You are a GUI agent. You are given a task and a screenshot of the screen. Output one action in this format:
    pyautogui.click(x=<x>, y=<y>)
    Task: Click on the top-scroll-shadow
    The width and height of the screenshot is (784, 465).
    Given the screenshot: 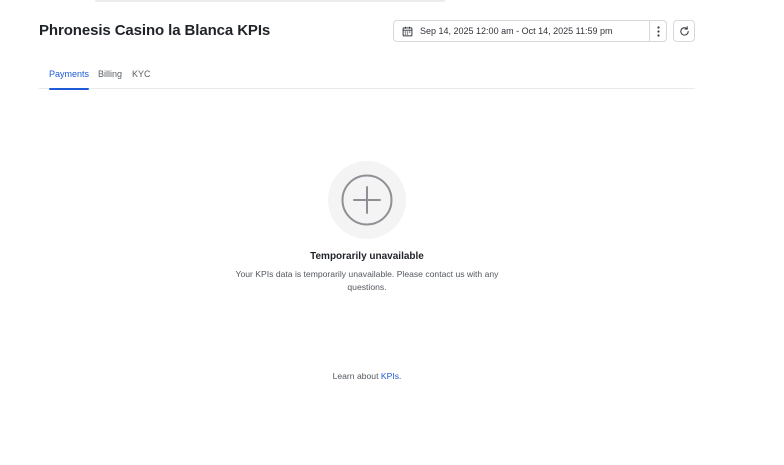 What is the action you would take?
    pyautogui.click(x=270, y=1)
    